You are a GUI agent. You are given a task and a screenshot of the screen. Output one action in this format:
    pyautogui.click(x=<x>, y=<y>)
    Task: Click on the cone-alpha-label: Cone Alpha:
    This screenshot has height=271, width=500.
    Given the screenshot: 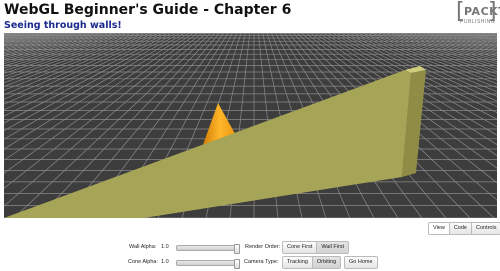 What is the action you would take?
    pyautogui.click(x=143, y=262)
    